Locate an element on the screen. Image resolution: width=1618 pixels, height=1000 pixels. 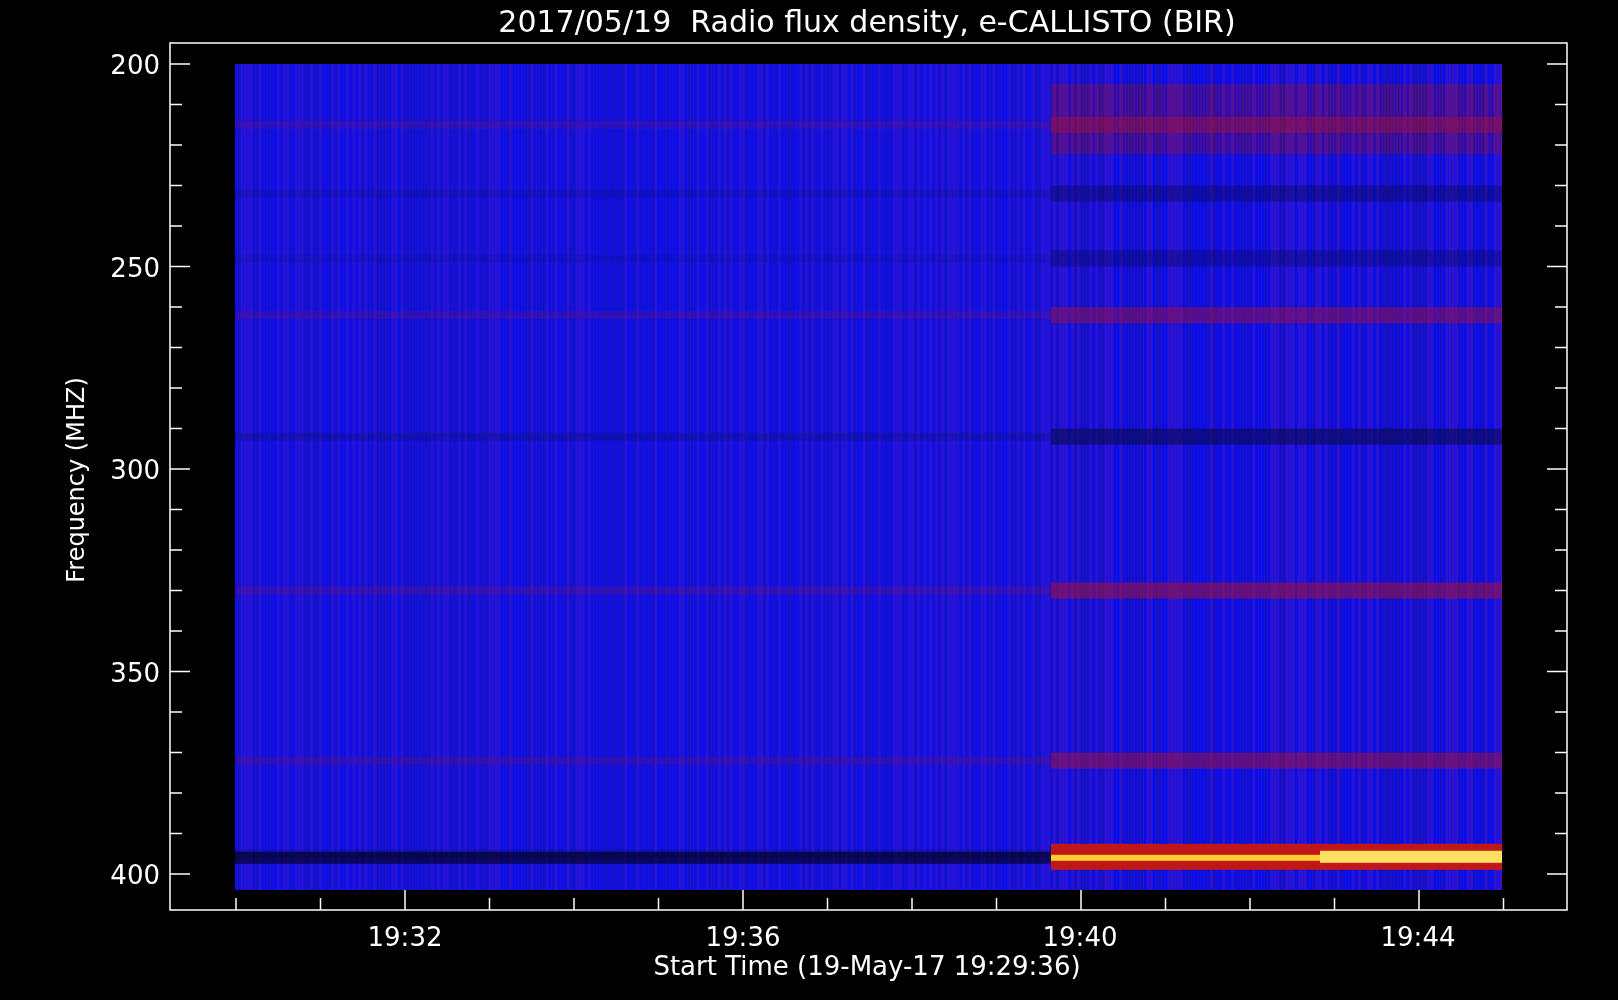
y-tick-label: 300 is located at coordinates (135, 470).